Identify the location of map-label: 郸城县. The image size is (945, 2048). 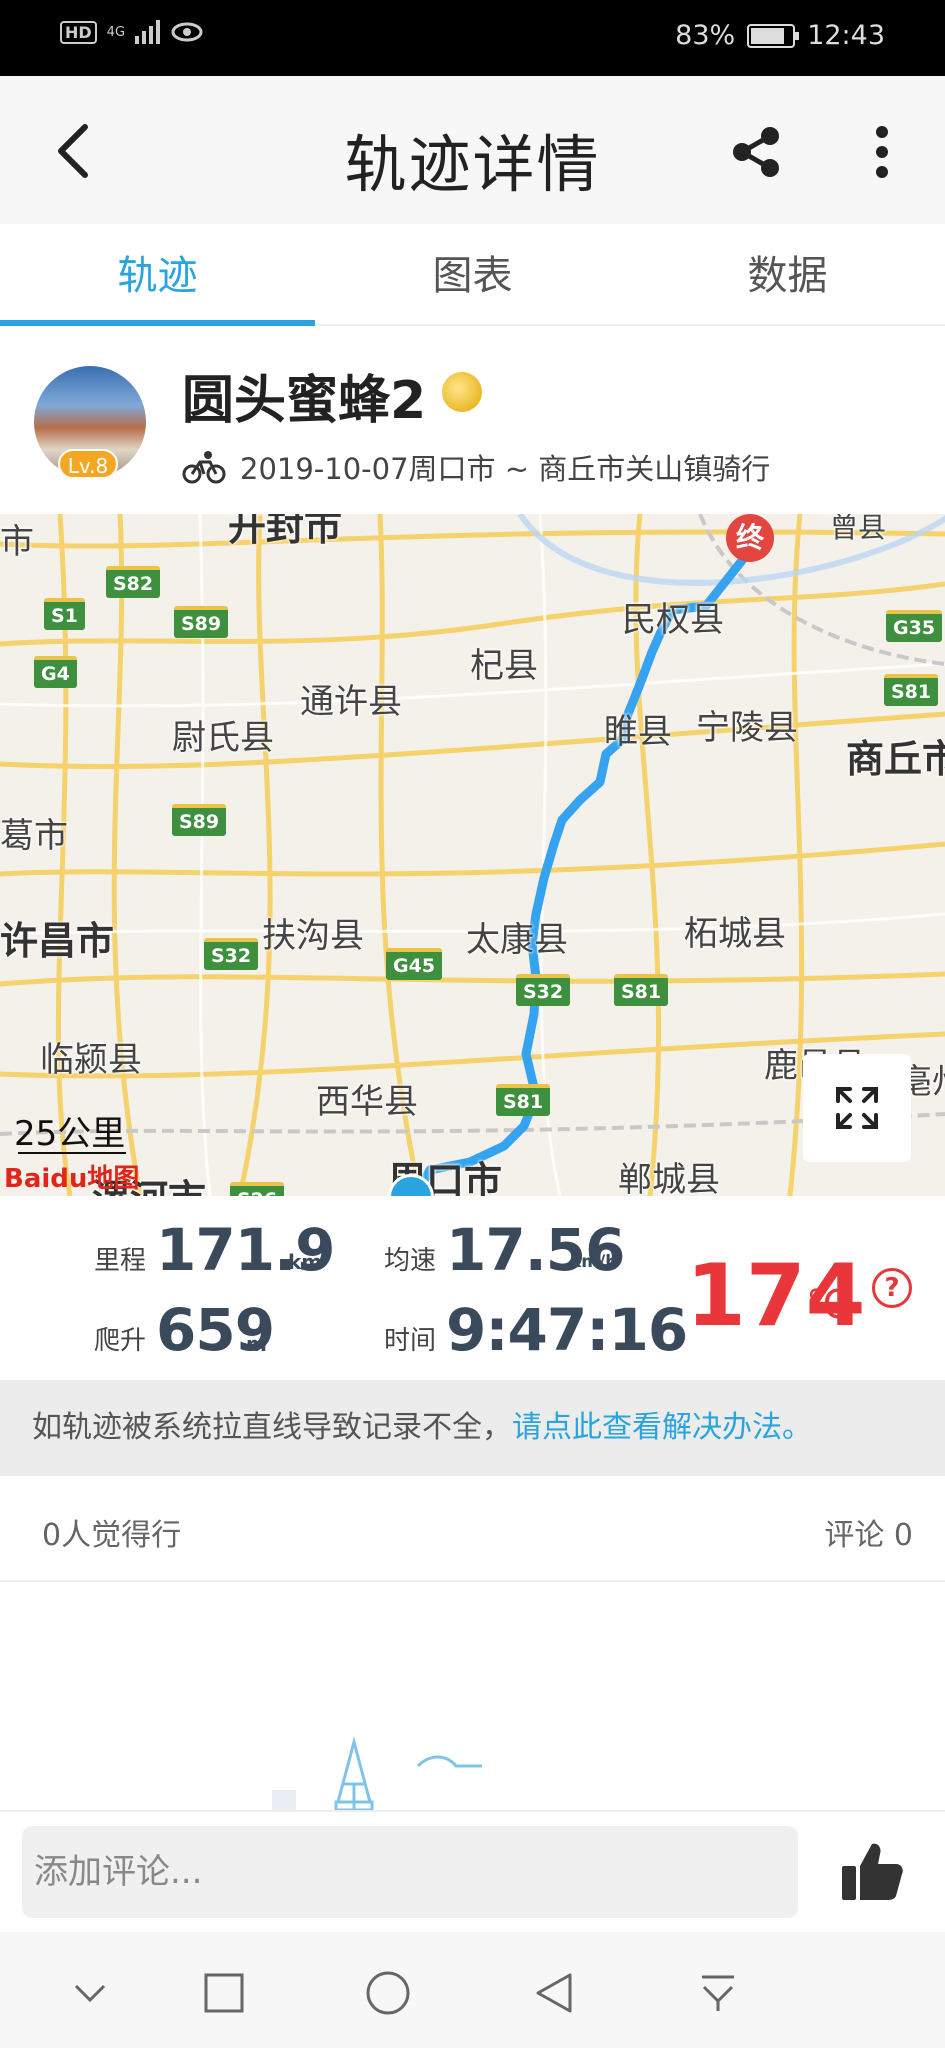
(669, 1178).